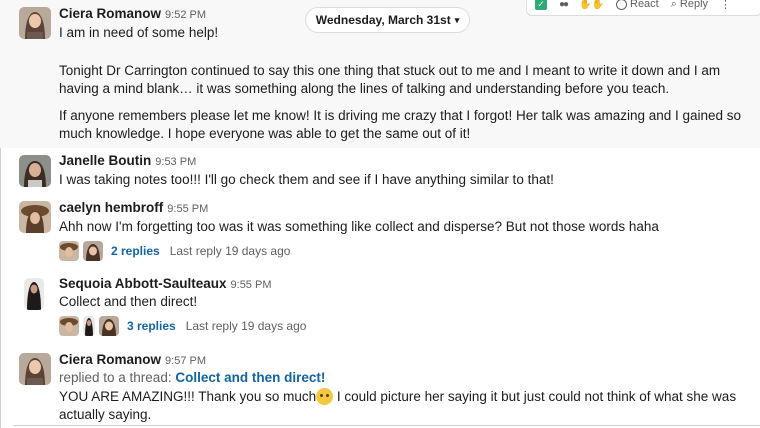  What do you see at coordinates (325, 396) in the screenshot?
I see `pleading-face-emoji-icon` at bounding box center [325, 396].